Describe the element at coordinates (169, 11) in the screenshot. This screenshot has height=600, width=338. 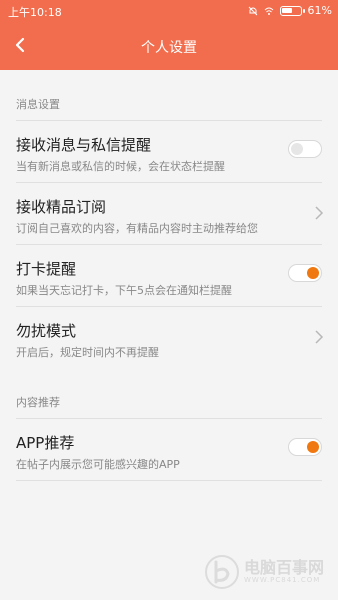
I see `status-bar: 上午10:18 61%` at that location.